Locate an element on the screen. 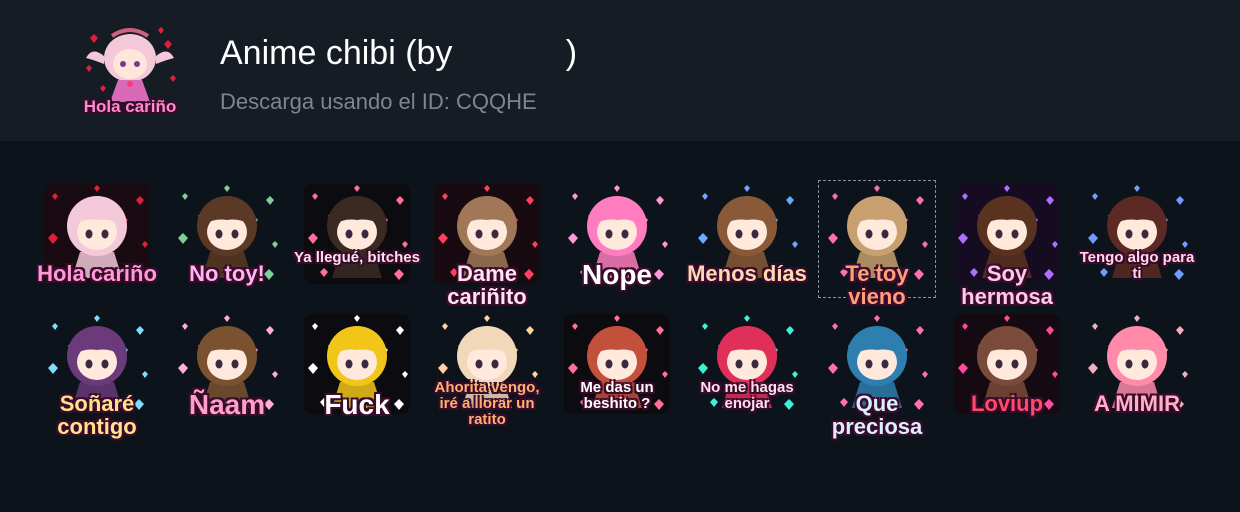  sticker-caption: Fuck is located at coordinates (357, 404).